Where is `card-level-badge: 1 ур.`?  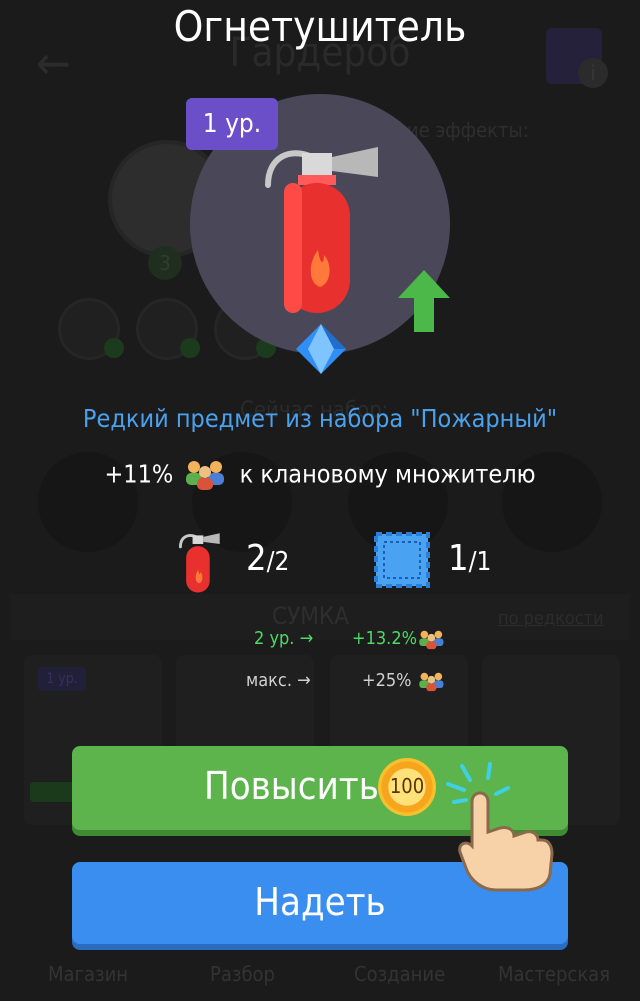 card-level-badge: 1 ур. is located at coordinates (62, 679).